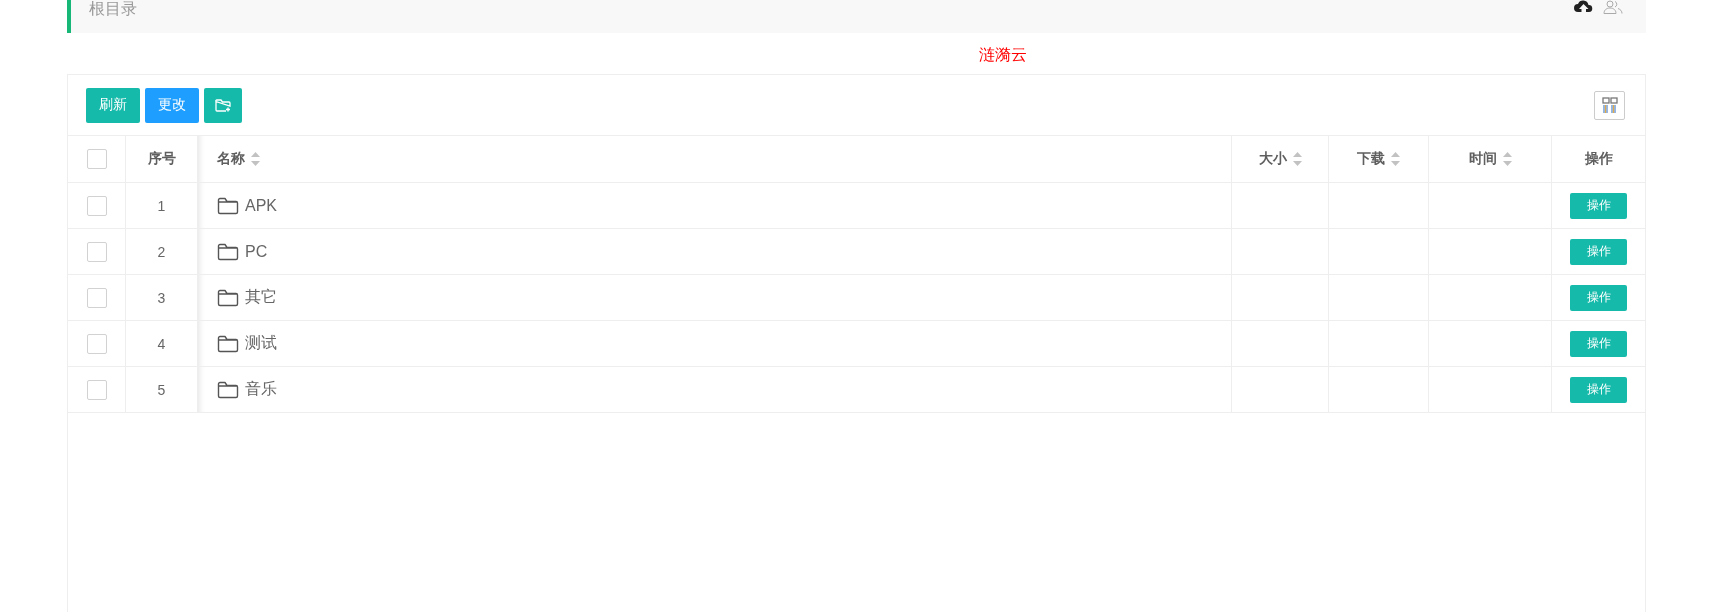 This screenshot has width=1736, height=612. What do you see at coordinates (162, 389) in the screenshot?
I see `row-number: 5` at bounding box center [162, 389].